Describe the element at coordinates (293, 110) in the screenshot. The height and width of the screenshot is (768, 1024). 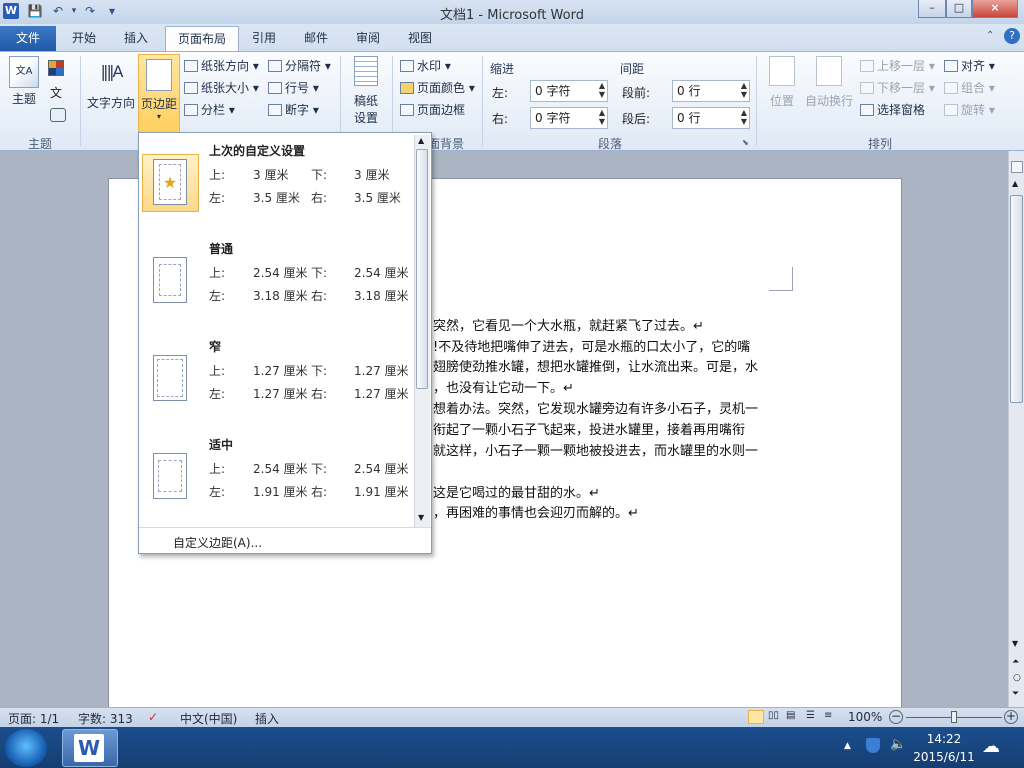
I see `hyphenation-button: 断字 ▾` at that location.